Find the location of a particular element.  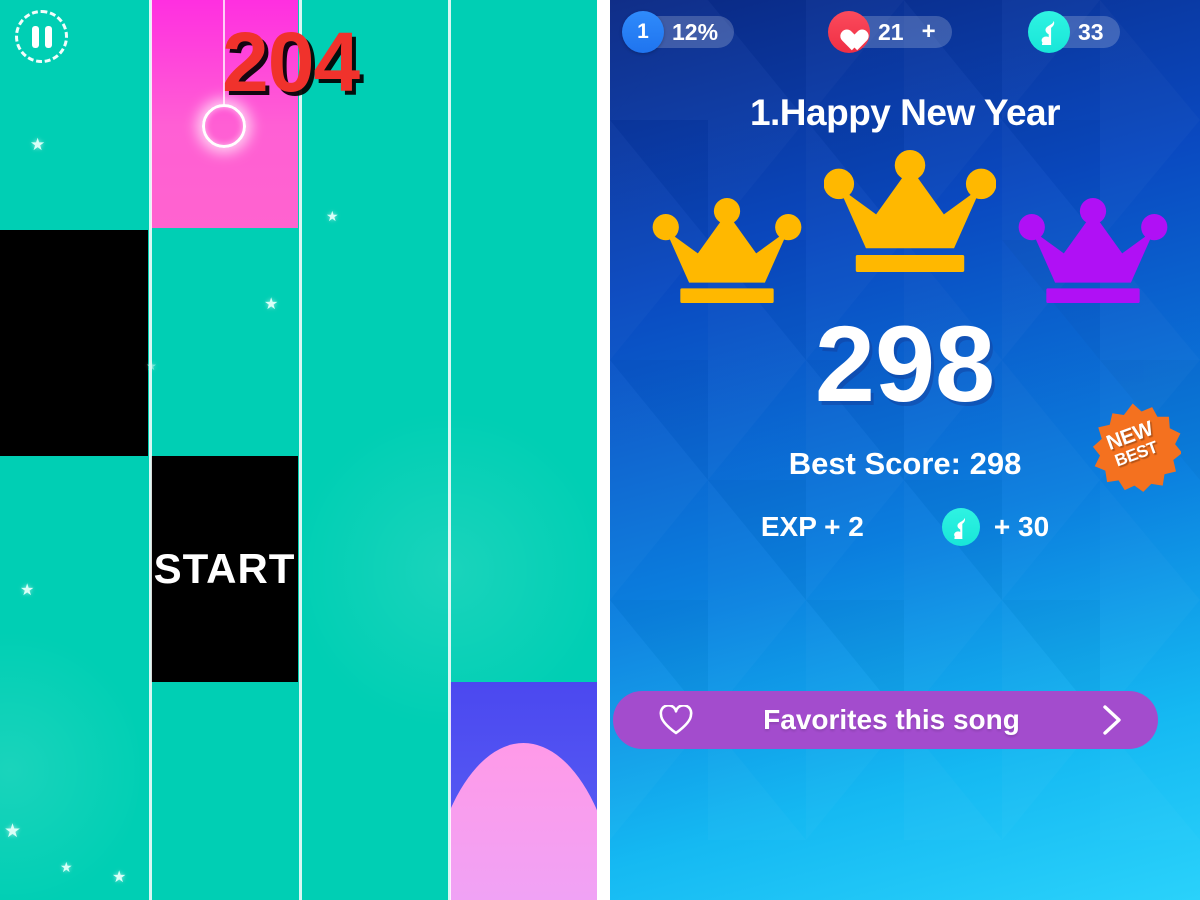

heart-icon is located at coordinates (849, 32).